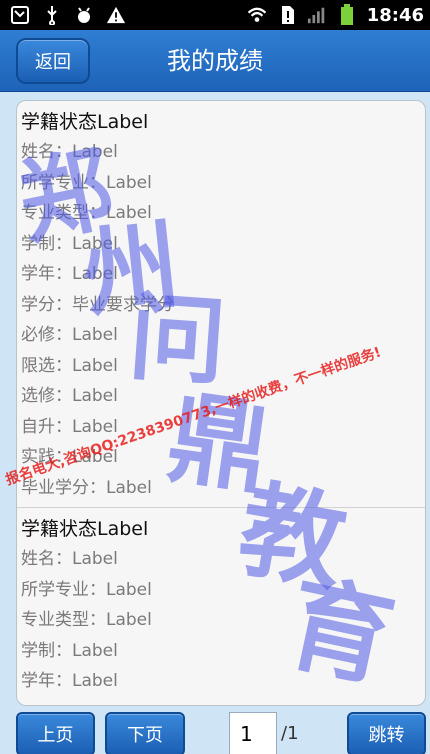  Describe the element at coordinates (287, 15) in the screenshot. I see `sim-alert-icon` at that location.